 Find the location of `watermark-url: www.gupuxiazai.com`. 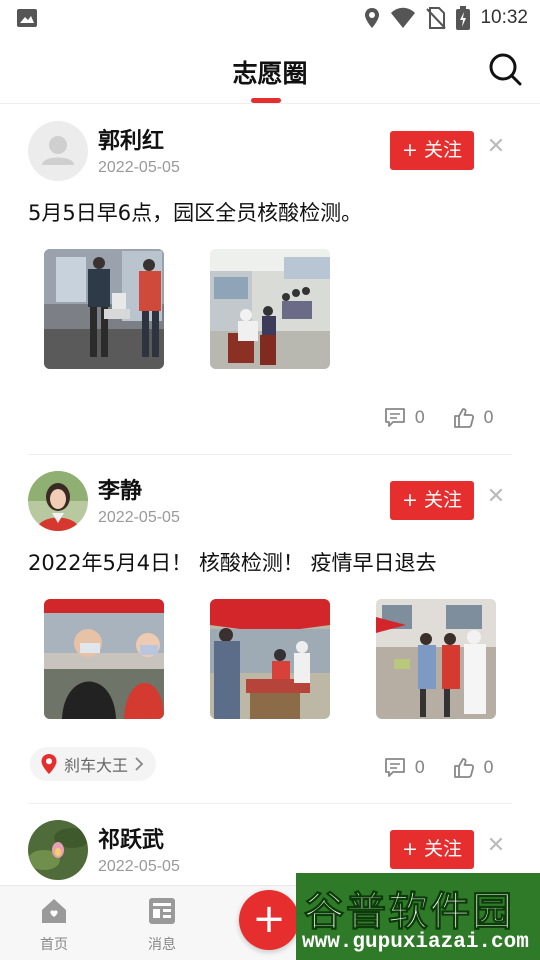

watermark-url: www.gupuxiazai.com is located at coordinates (415, 942).